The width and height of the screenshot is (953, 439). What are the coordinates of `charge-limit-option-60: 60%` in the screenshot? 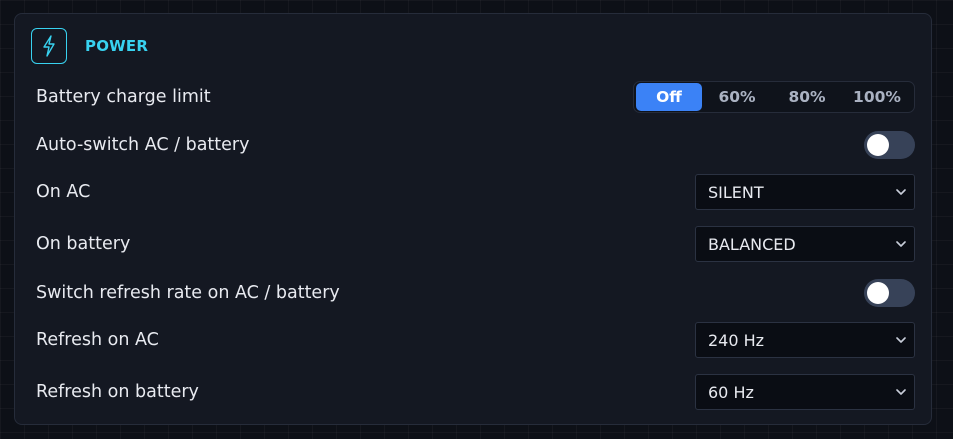 It's located at (737, 97).